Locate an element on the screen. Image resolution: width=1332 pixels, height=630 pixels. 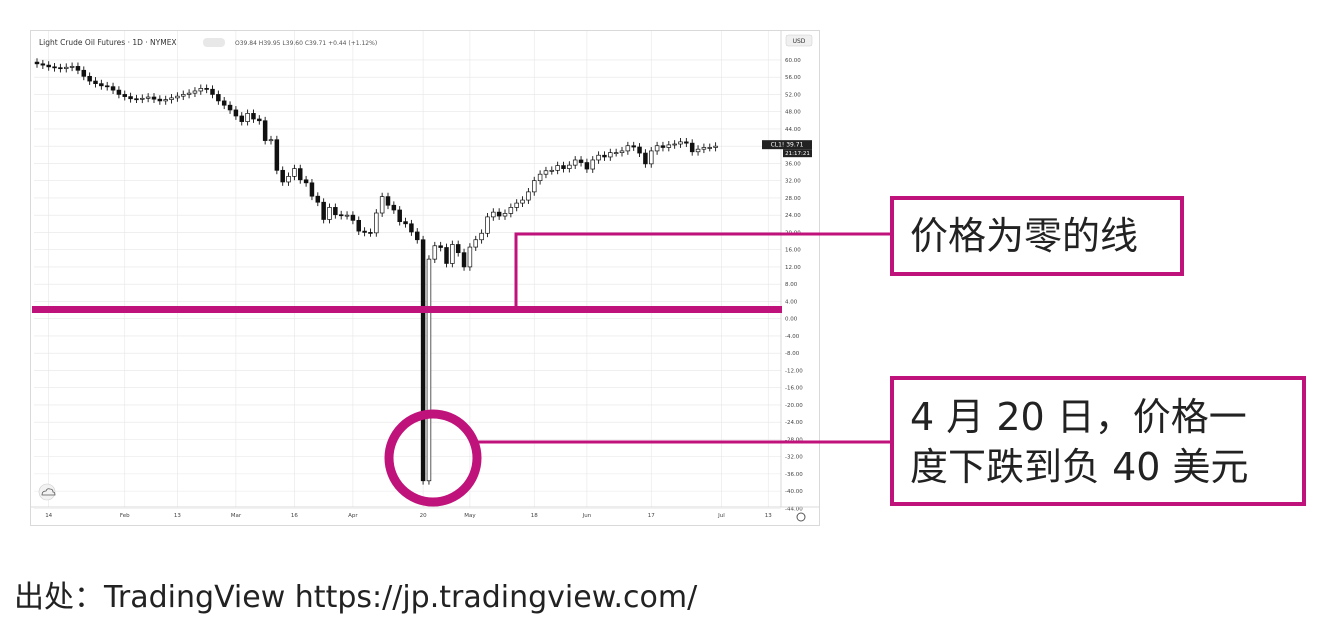
y-tick-label: -8.00 is located at coordinates (792, 354).